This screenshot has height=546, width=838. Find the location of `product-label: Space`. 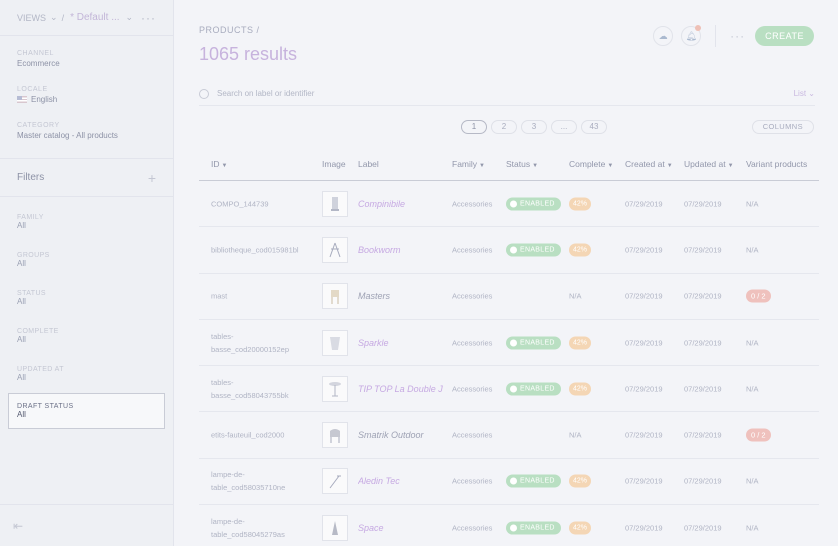

product-label: Space is located at coordinates (402, 528).